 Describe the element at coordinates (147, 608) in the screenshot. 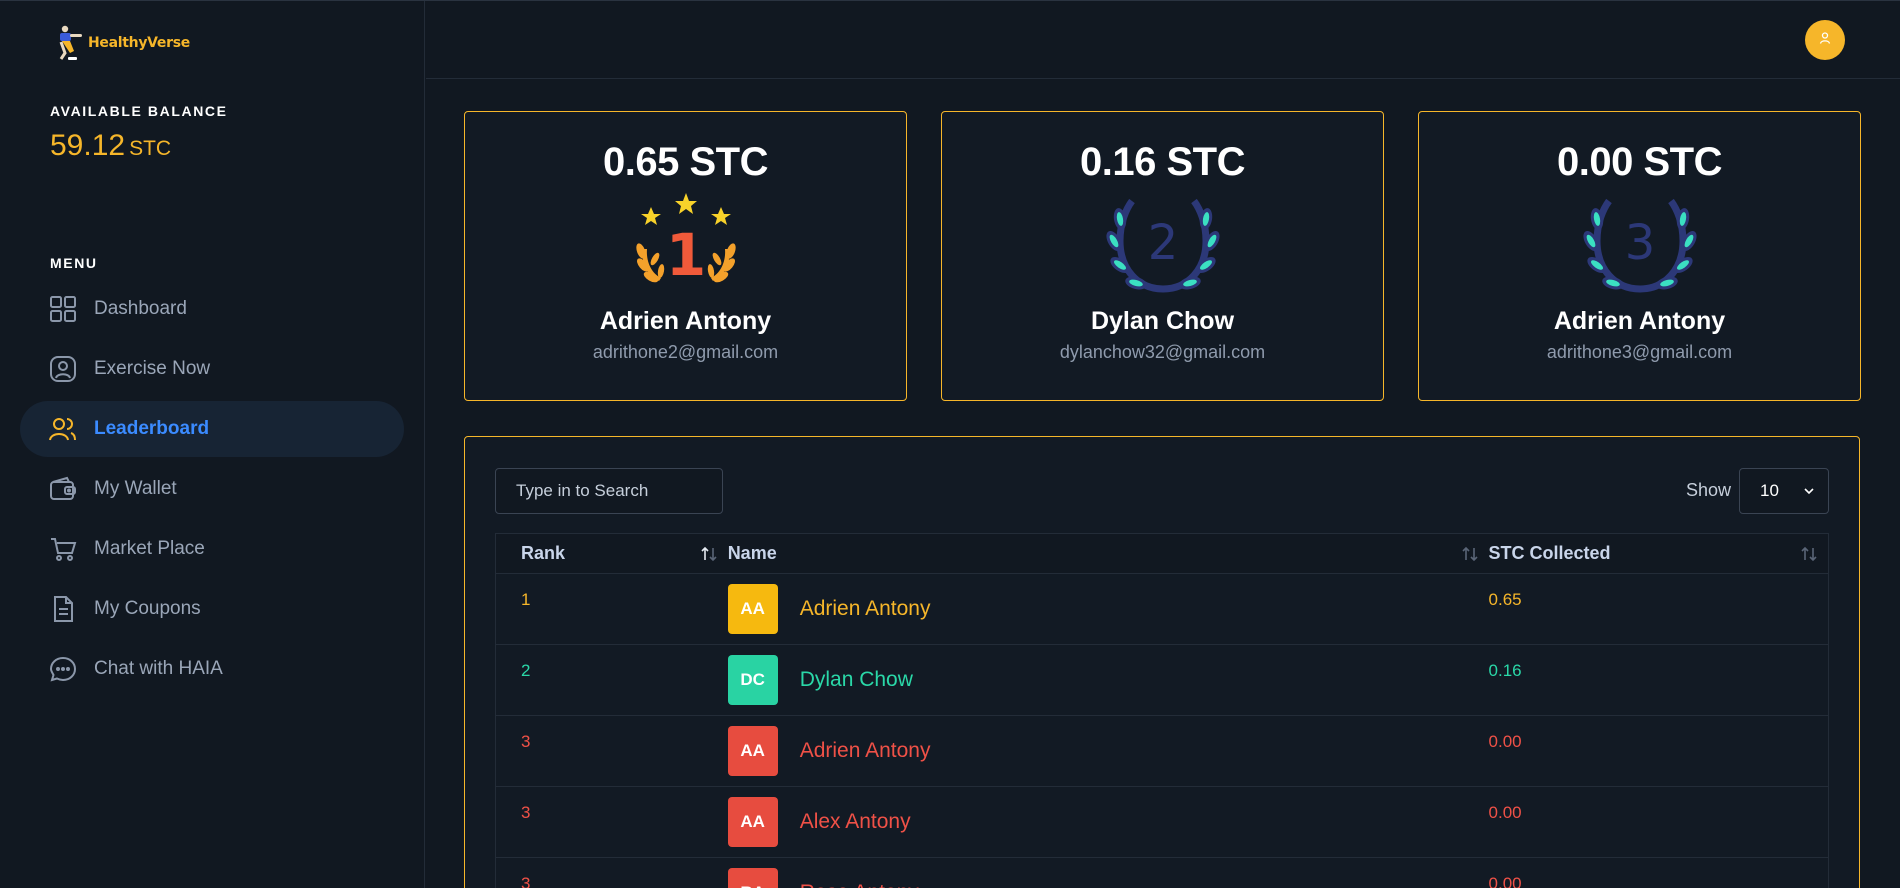

I see `sidebar-item-label: My Coupons` at that location.